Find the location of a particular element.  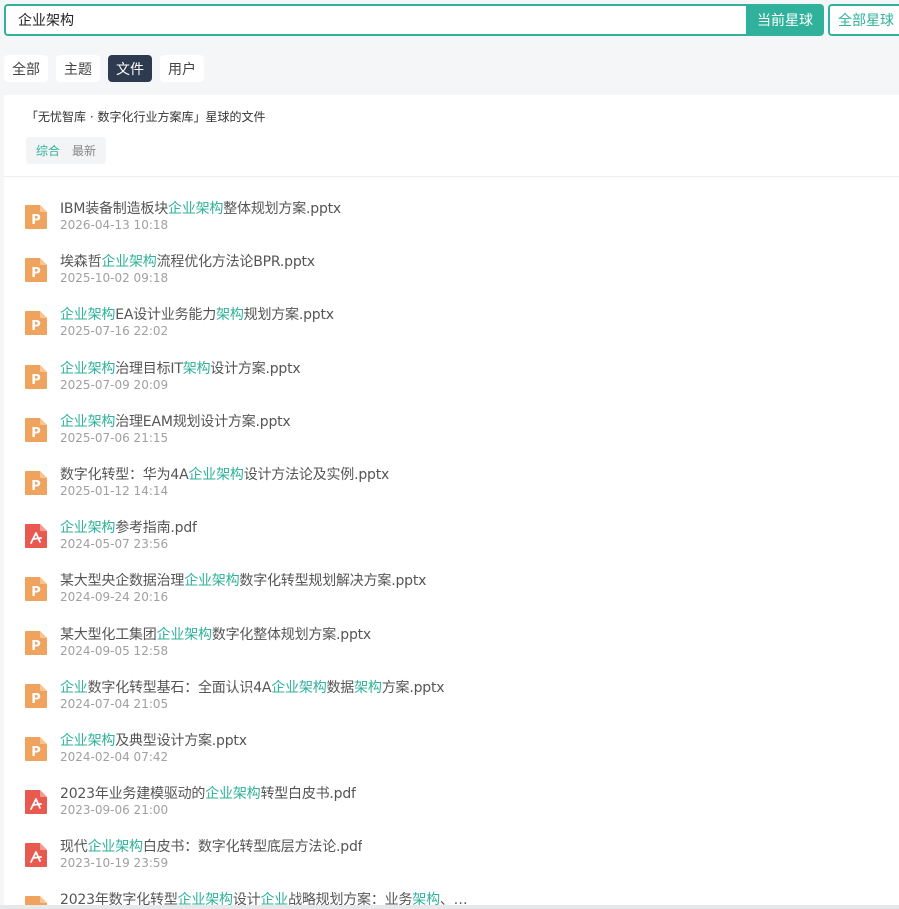

file-name: 数字化转型：华为4A企业架构设计方法论及实例.pptx is located at coordinates (224, 474).